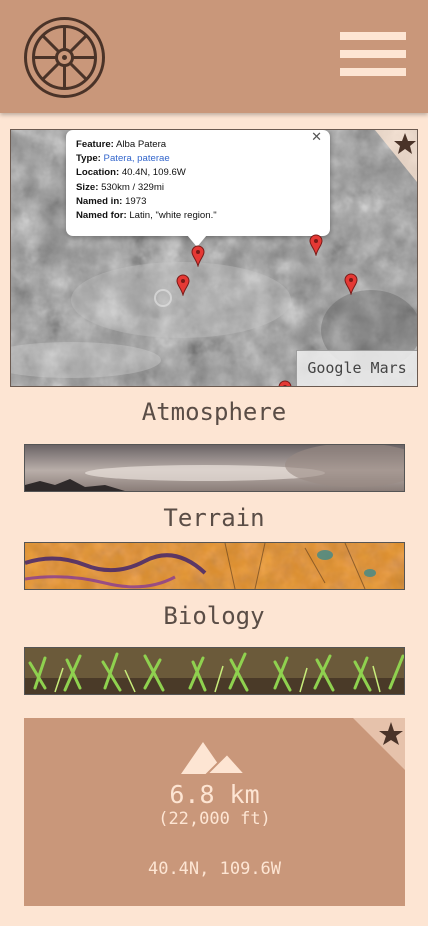 Image resolution: width=428 pixels, height=926 pixels. Describe the element at coordinates (136, 201) in the screenshot. I see `named-in-value: 1973` at that location.